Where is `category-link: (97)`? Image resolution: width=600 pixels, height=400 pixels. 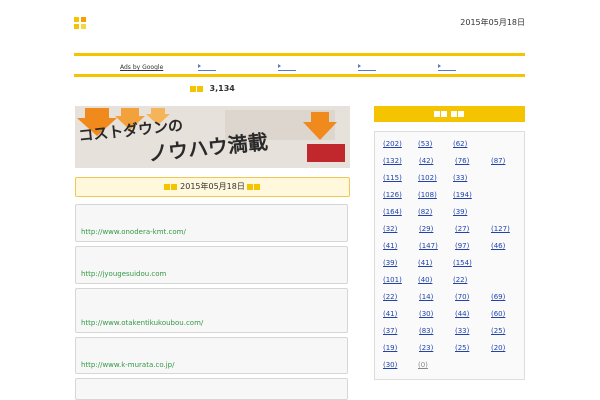
category-link: (97) is located at coordinates (462, 246).